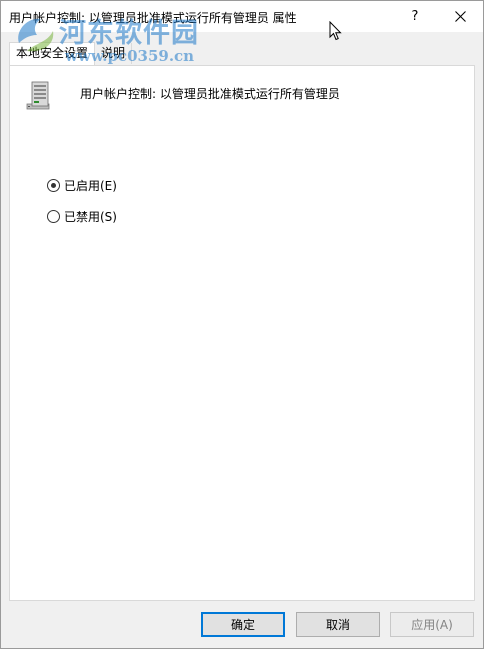  Describe the element at coordinates (432, 624) in the screenshot. I see `apply-button: 应用(A)` at that location.